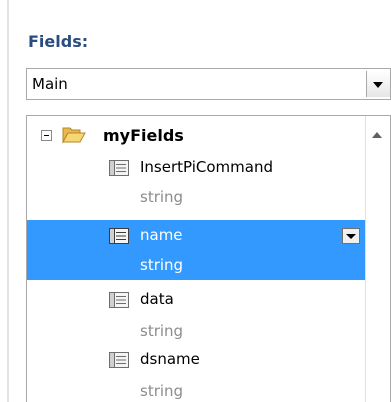  What do you see at coordinates (46, 135) in the screenshot?
I see `collapse-icon` at bounding box center [46, 135].